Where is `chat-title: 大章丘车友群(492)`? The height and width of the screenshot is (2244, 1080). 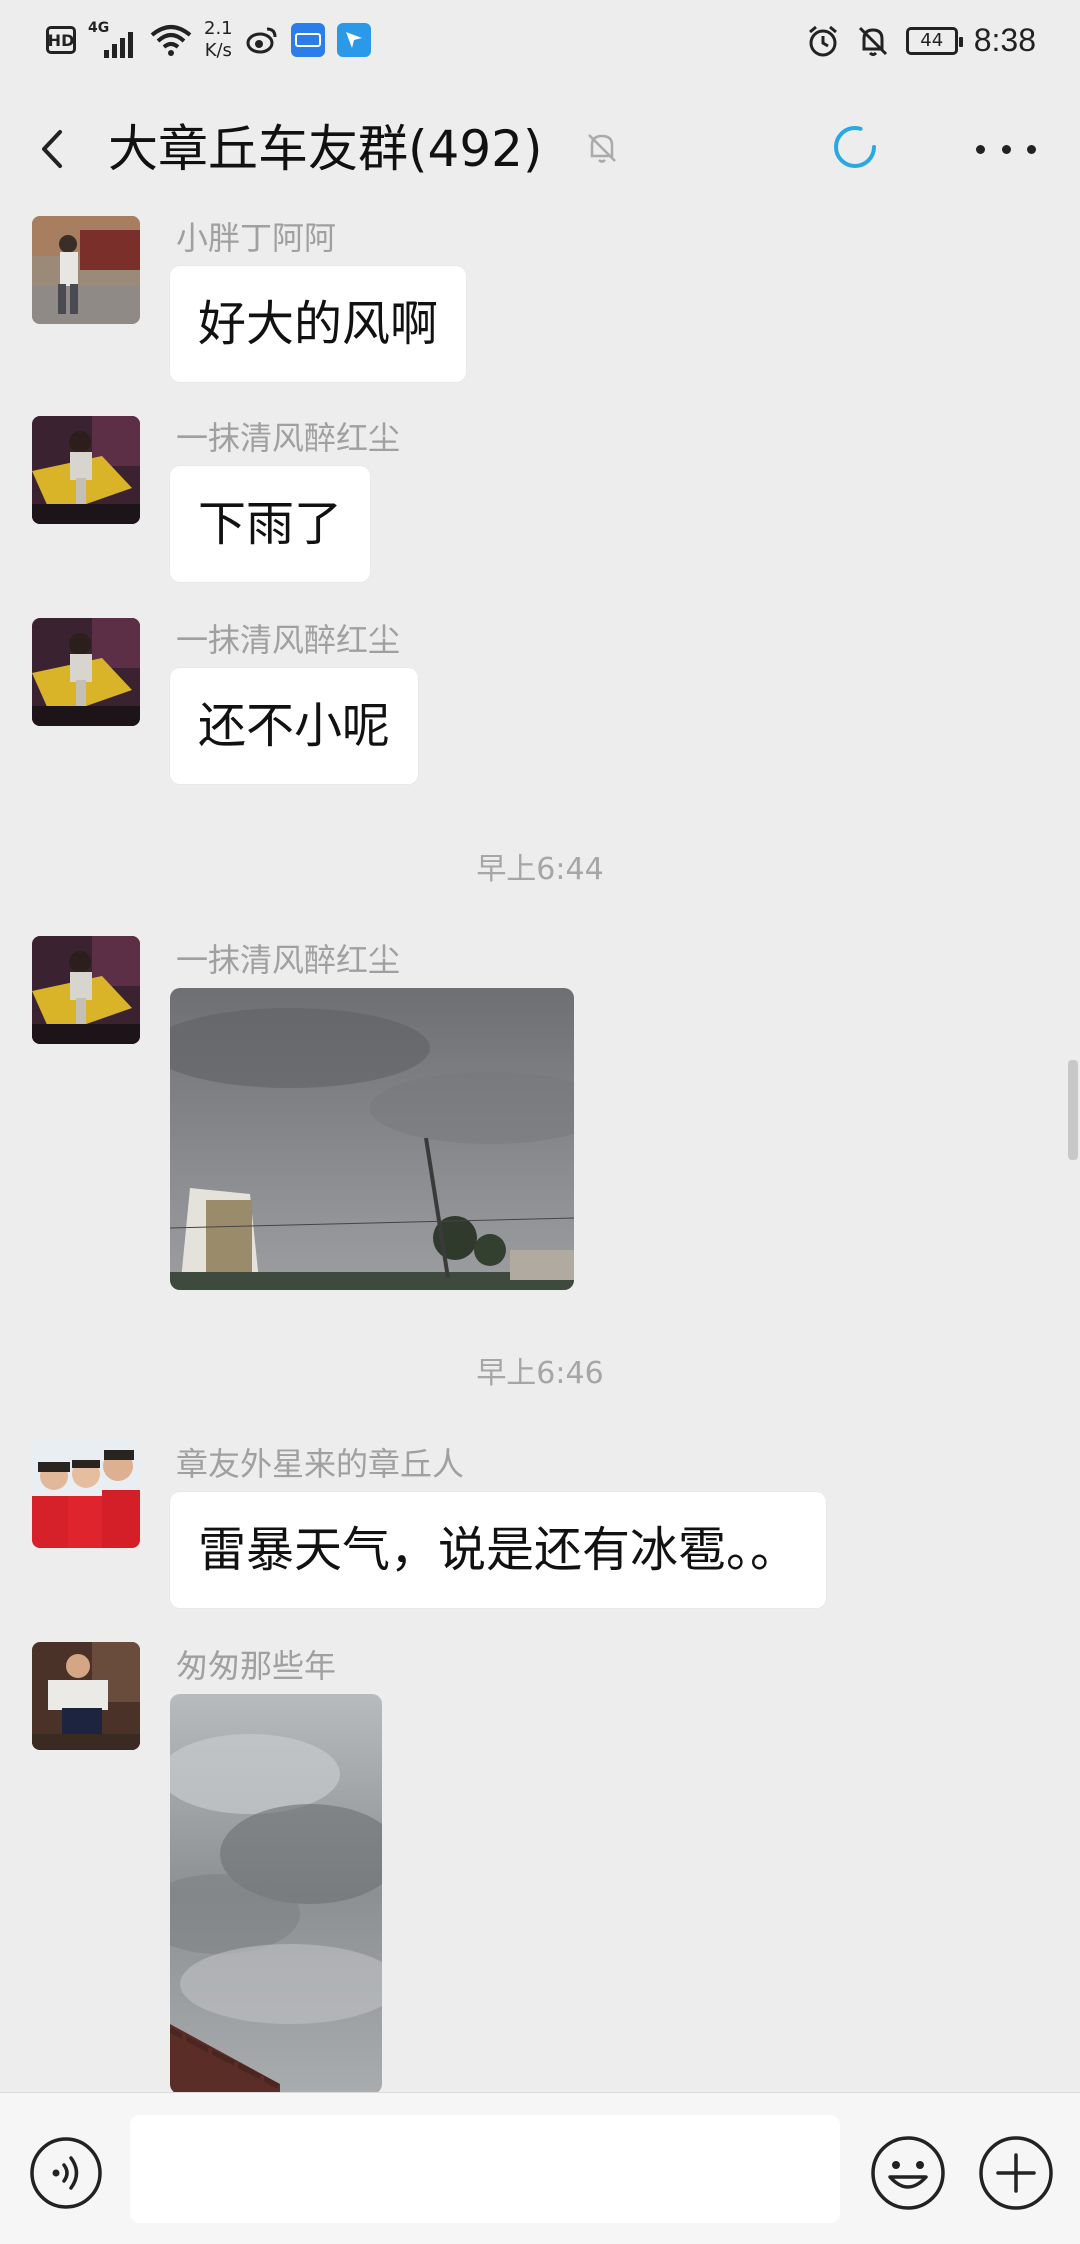 chat-title: 大章丘车友群(492) is located at coordinates (325, 149).